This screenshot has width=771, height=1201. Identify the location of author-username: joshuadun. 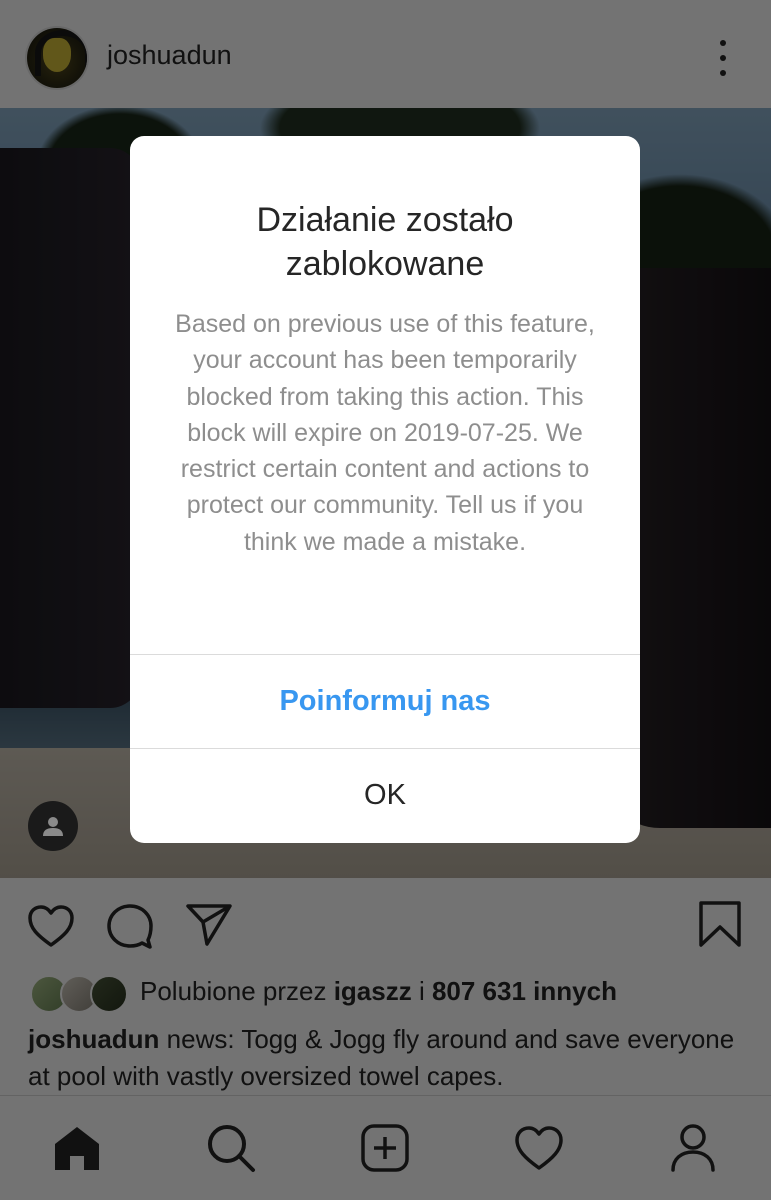
(169, 55).